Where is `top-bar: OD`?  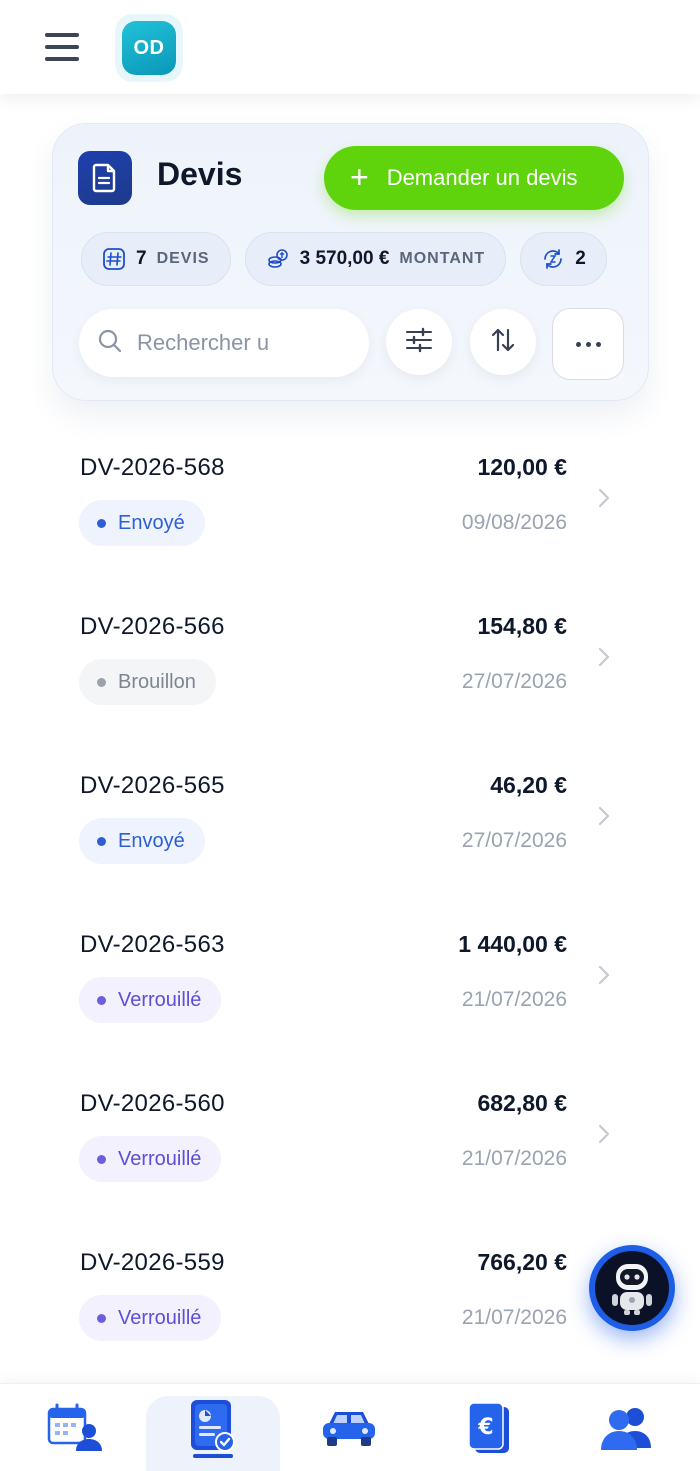
top-bar: OD is located at coordinates (350, 47).